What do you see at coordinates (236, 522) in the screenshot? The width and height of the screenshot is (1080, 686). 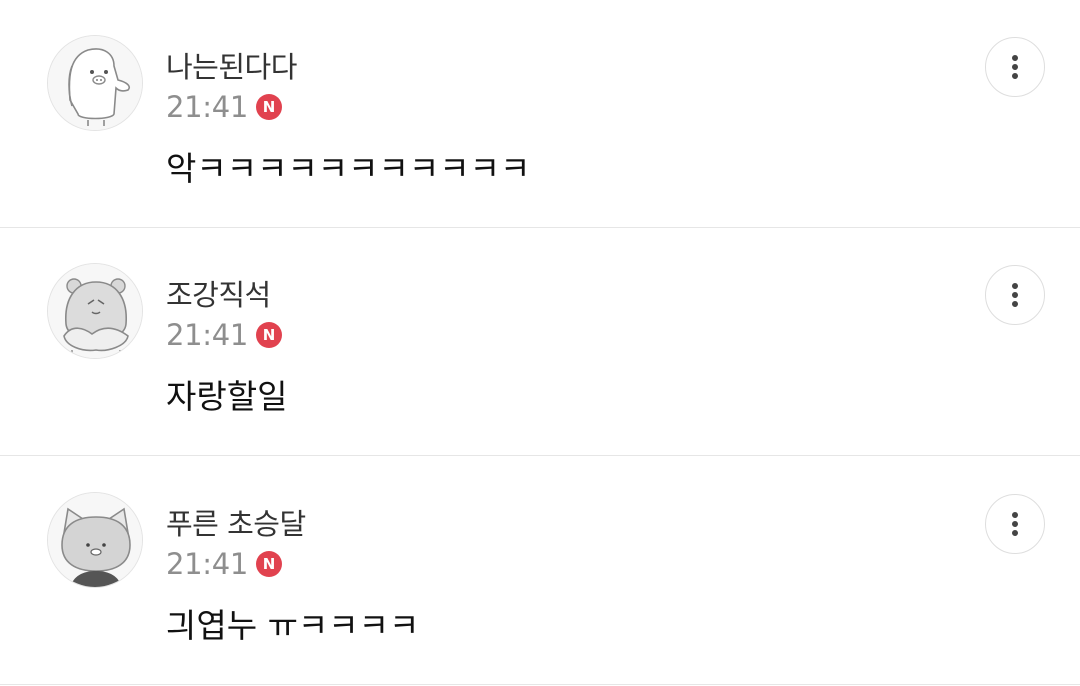 I see `author-name: 푸른 초승달` at bounding box center [236, 522].